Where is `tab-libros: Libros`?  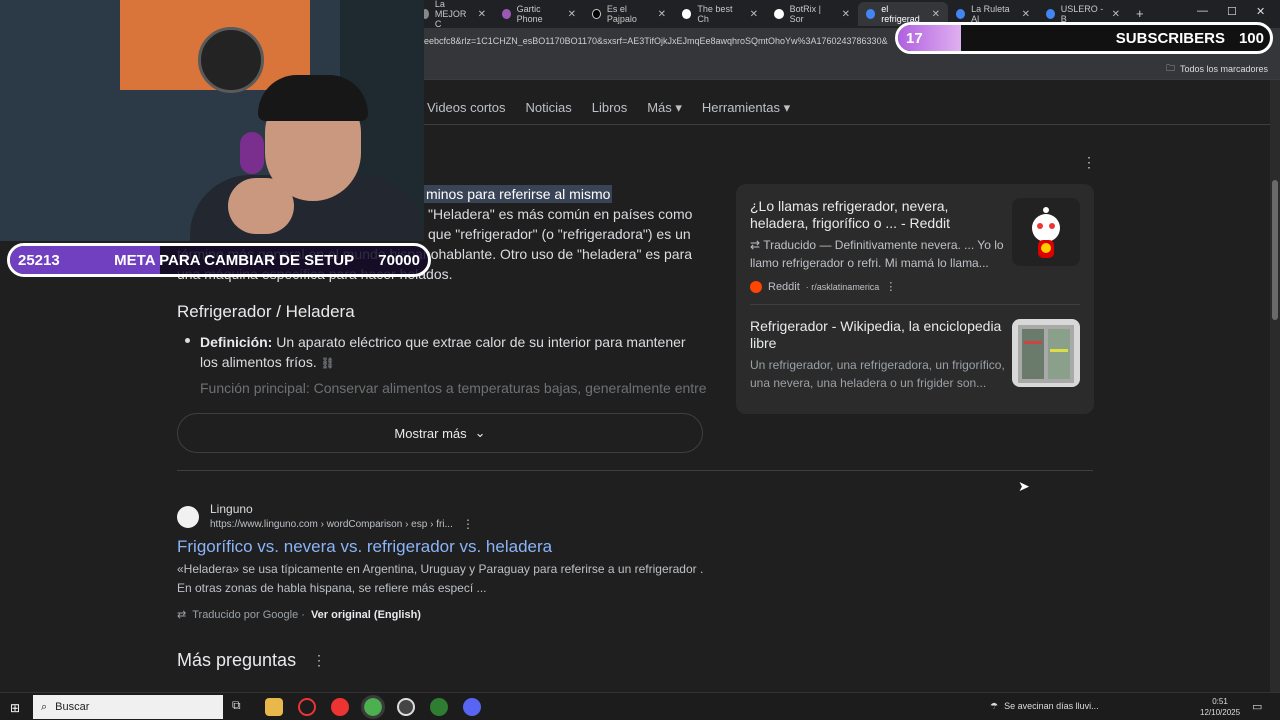
tab-libros: Libros is located at coordinates (609, 108).